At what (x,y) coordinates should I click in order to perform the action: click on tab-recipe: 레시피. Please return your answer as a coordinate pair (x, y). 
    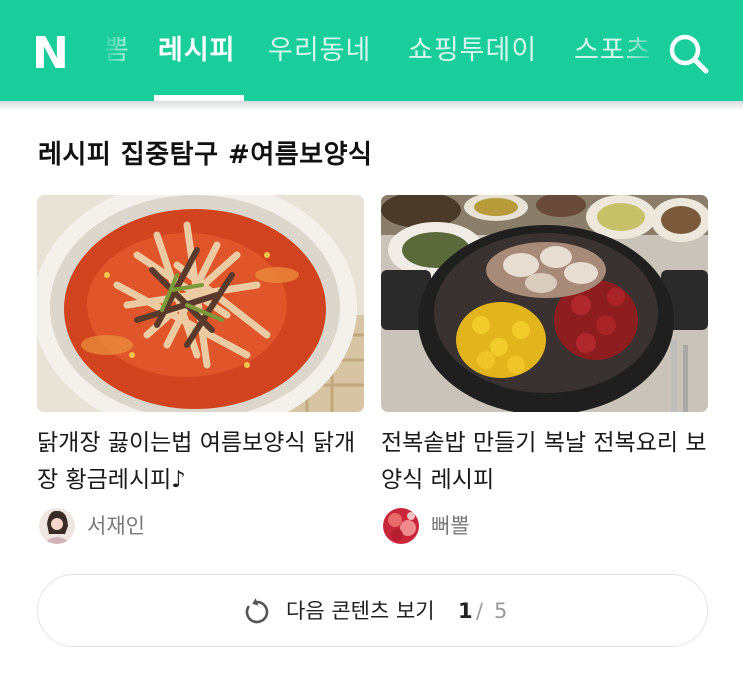
    Looking at the image, I should click on (197, 51).